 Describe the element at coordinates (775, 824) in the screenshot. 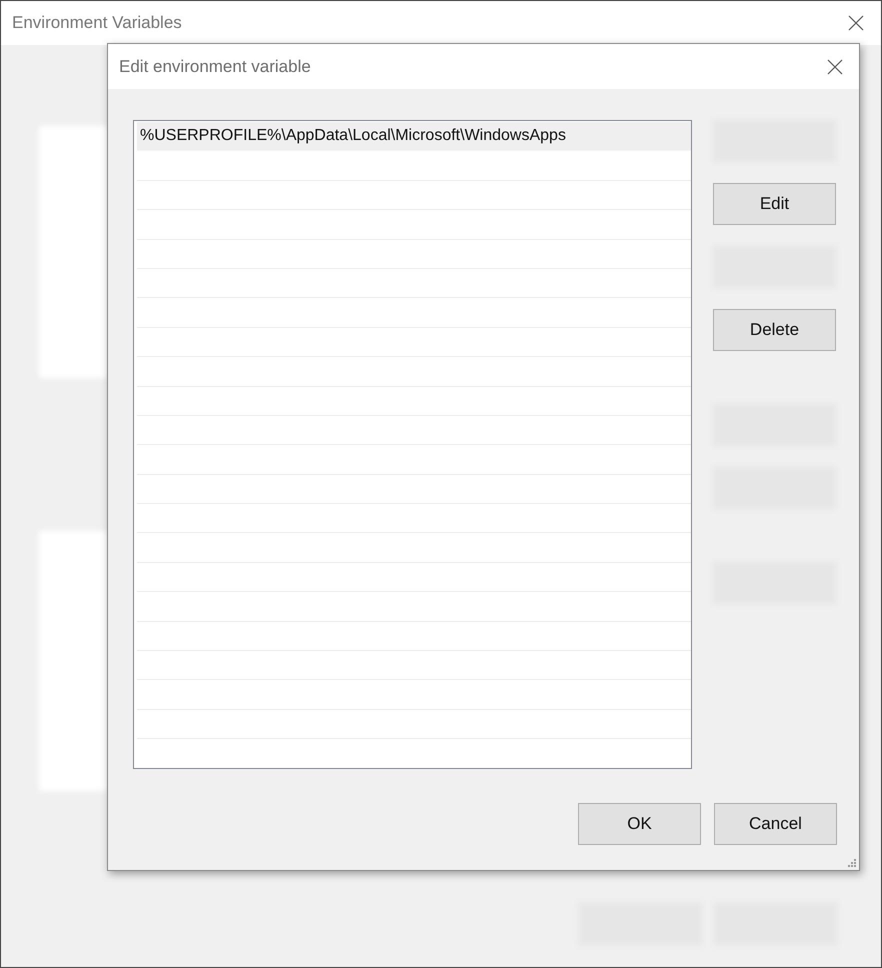

I see `button: Cancel` at that location.